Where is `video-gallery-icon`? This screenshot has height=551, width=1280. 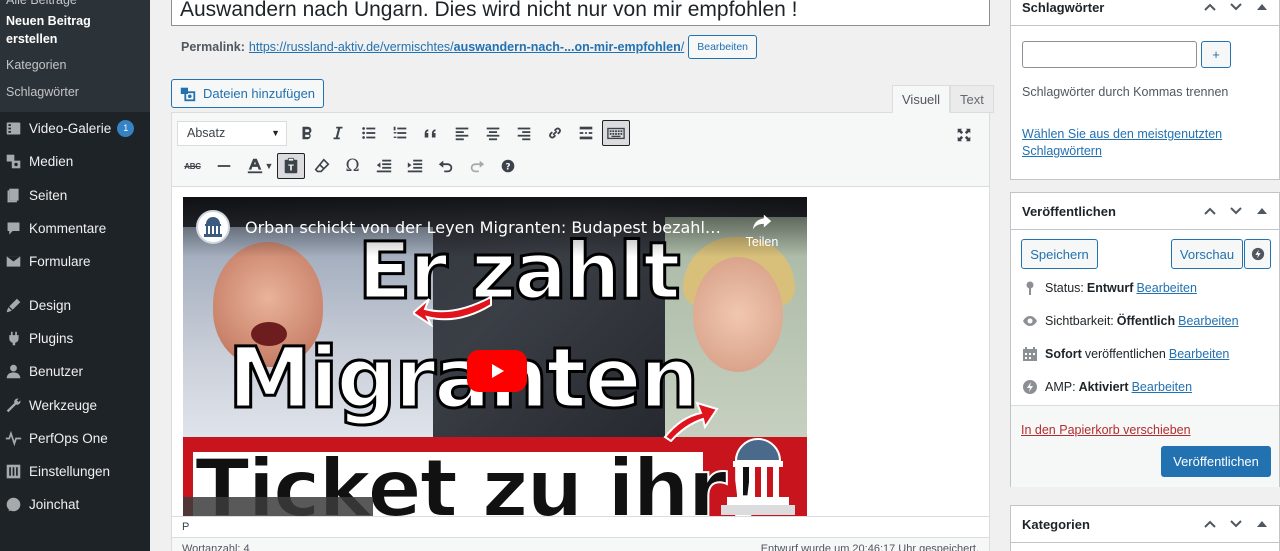
video-gallery-icon is located at coordinates (13, 129).